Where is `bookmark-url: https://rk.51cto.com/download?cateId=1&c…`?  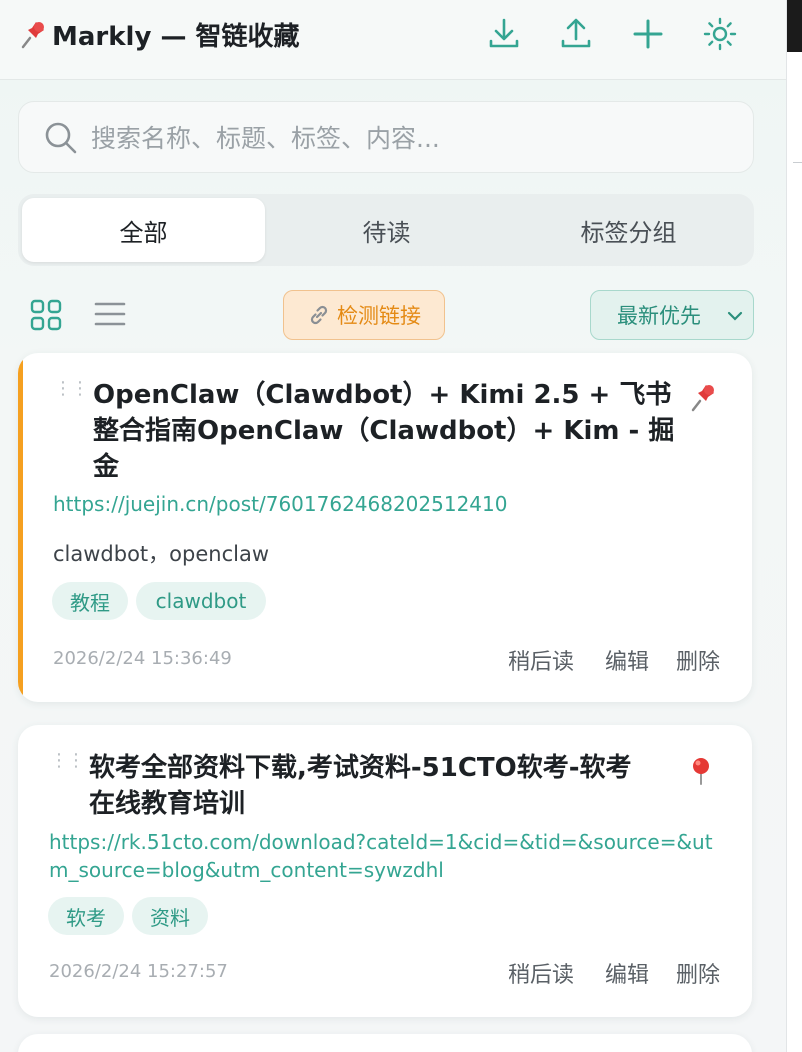 bookmark-url: https://rk.51cto.com/download?cateId=1&c… is located at coordinates (381, 842).